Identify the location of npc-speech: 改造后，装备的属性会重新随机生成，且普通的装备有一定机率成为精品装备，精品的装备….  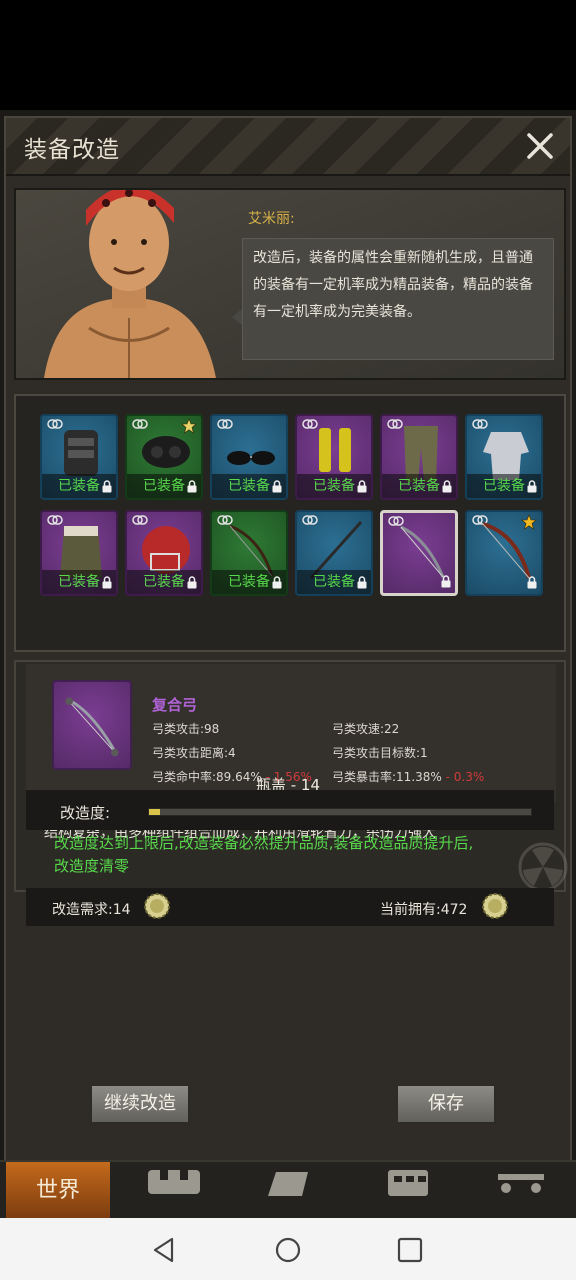
(398, 299).